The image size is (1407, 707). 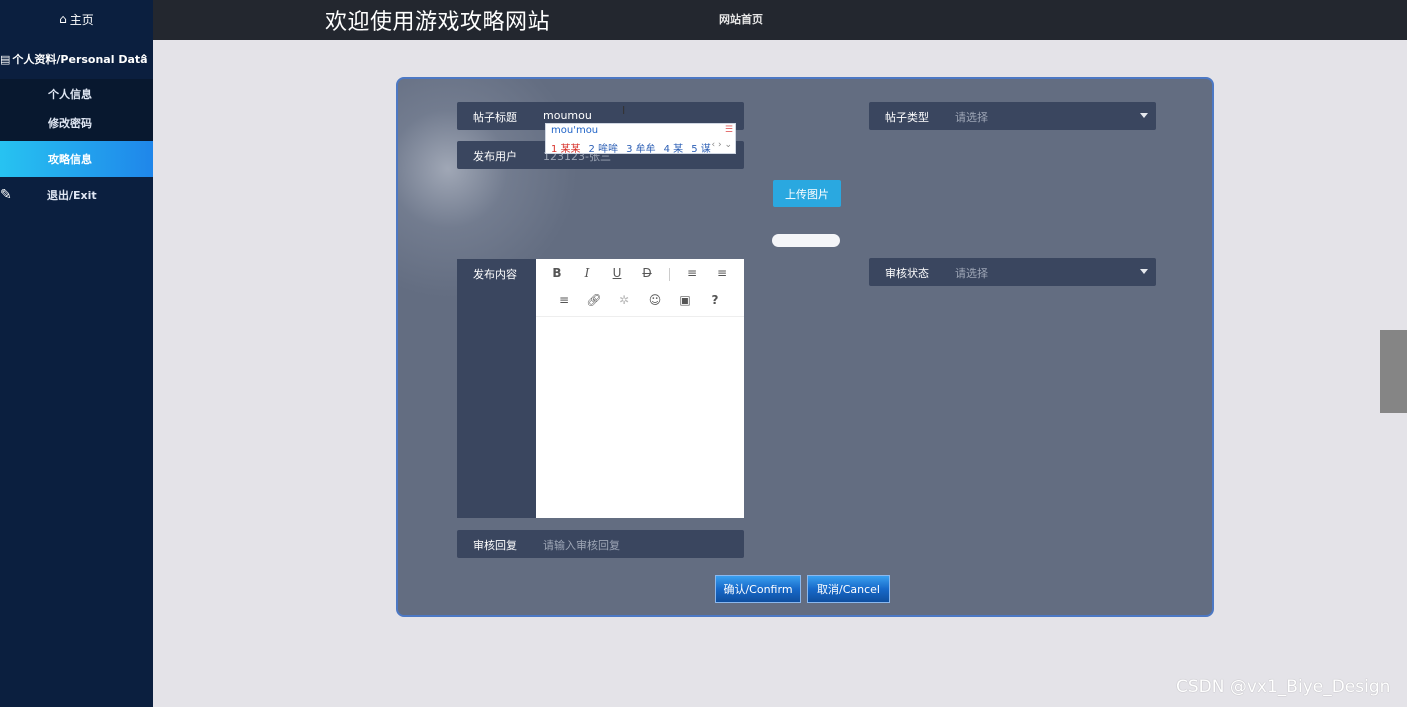 What do you see at coordinates (594, 300) in the screenshot?
I see `link-icon: 🔗︎` at bounding box center [594, 300].